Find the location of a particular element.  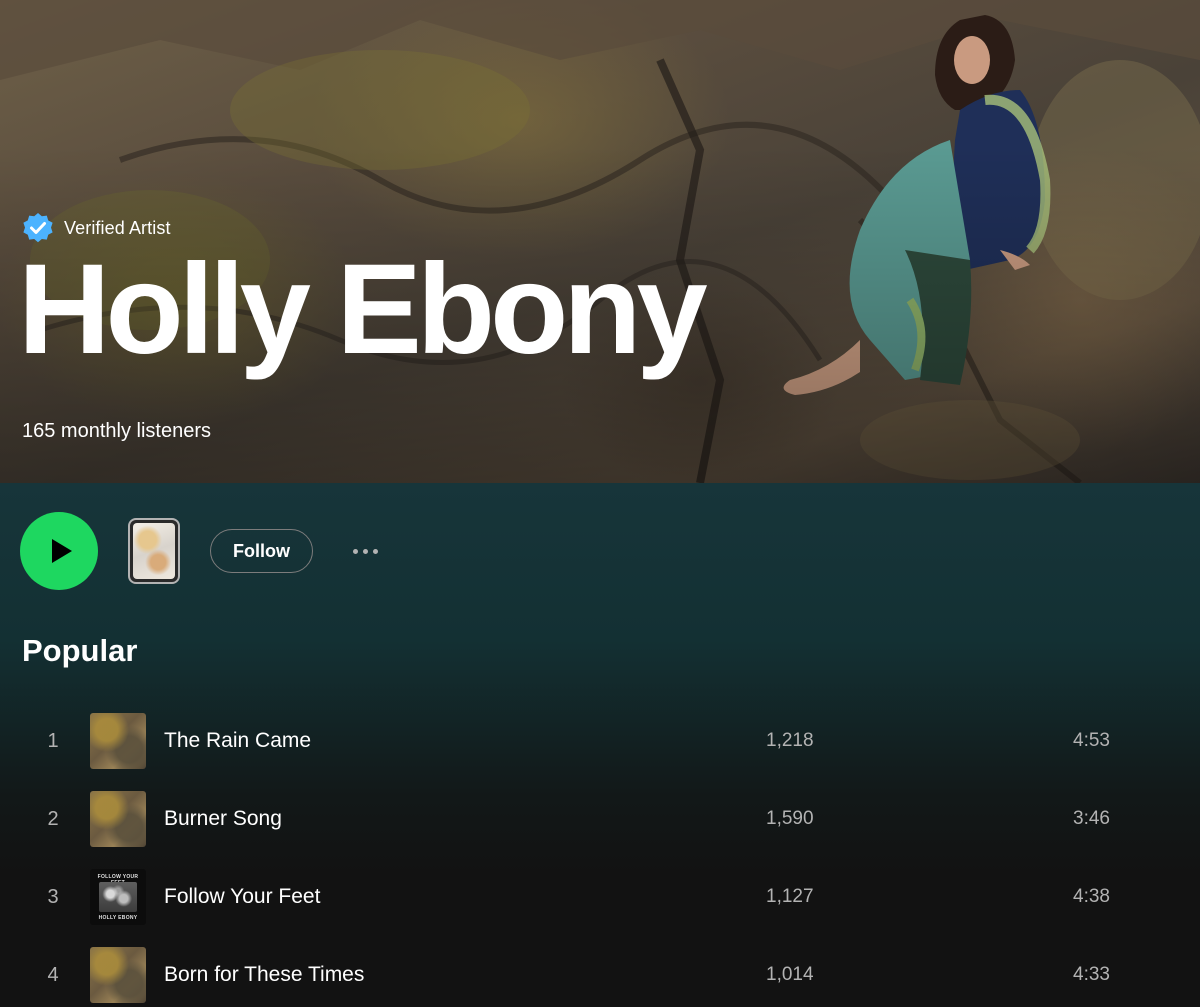

track-play-count: 1,127 is located at coordinates (790, 896).